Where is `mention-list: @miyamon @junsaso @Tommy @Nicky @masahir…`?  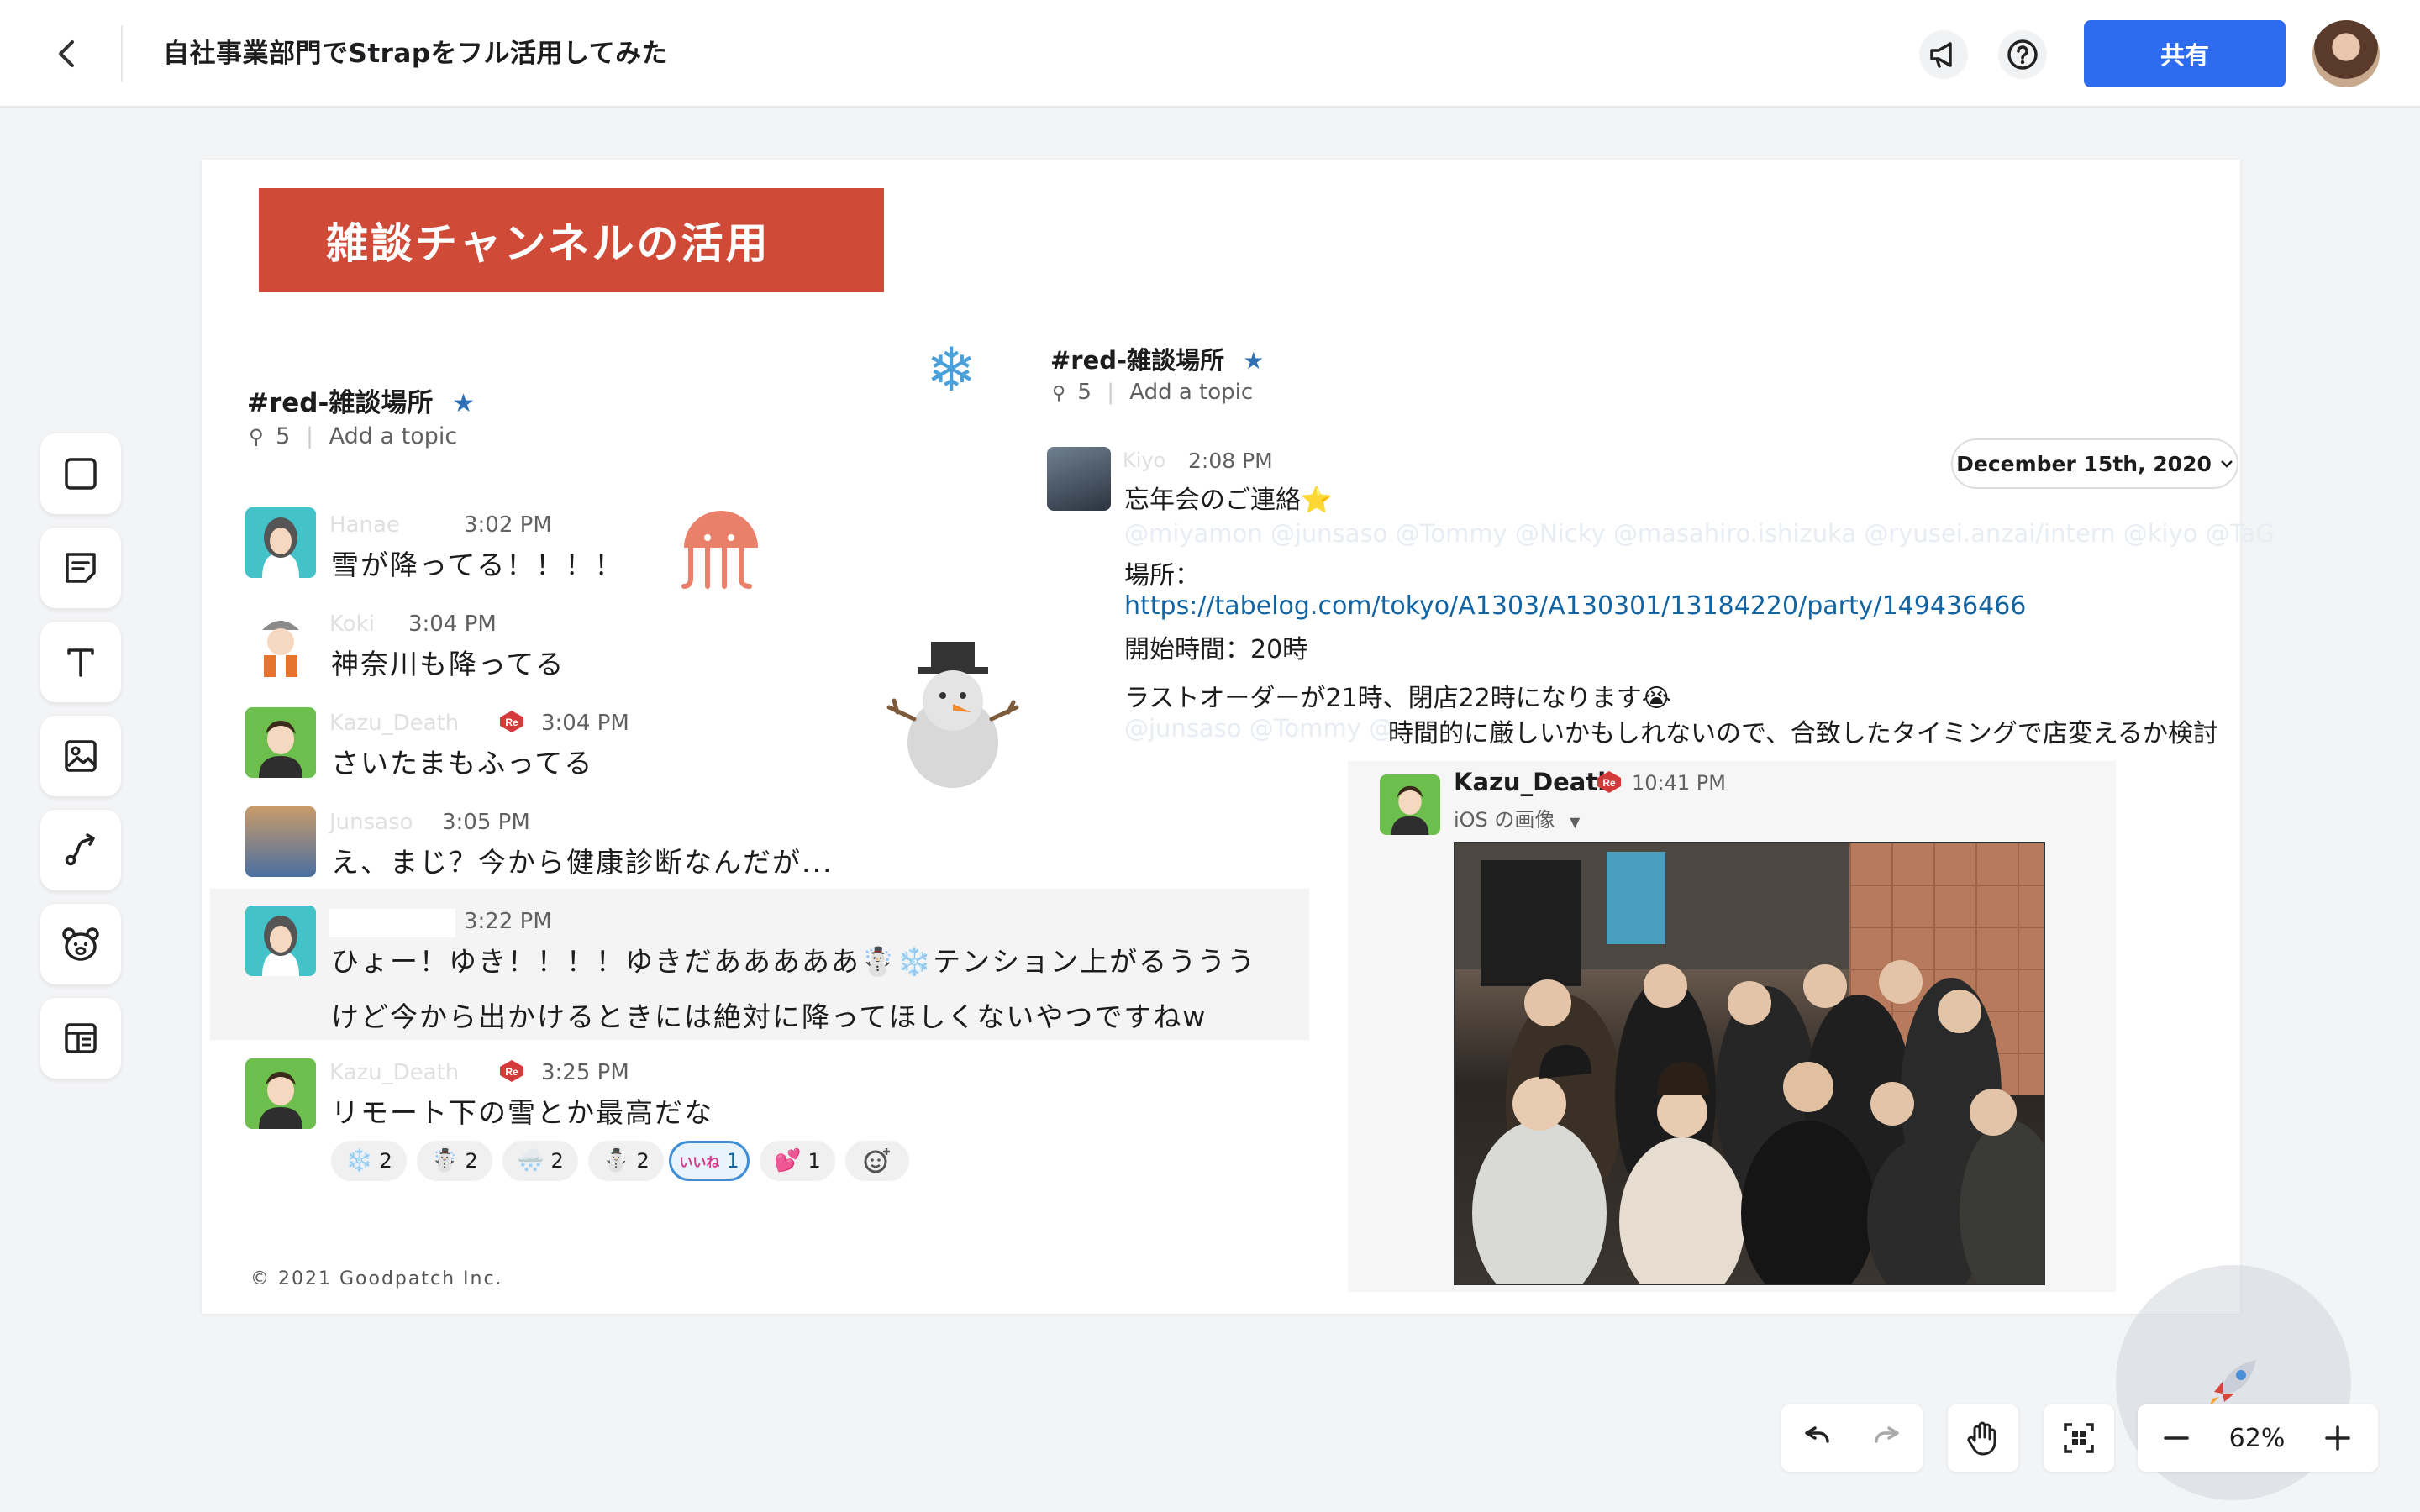
mention-list: @miyamon @junsaso @Tommy @Nicky @masahir… is located at coordinates (1699, 533).